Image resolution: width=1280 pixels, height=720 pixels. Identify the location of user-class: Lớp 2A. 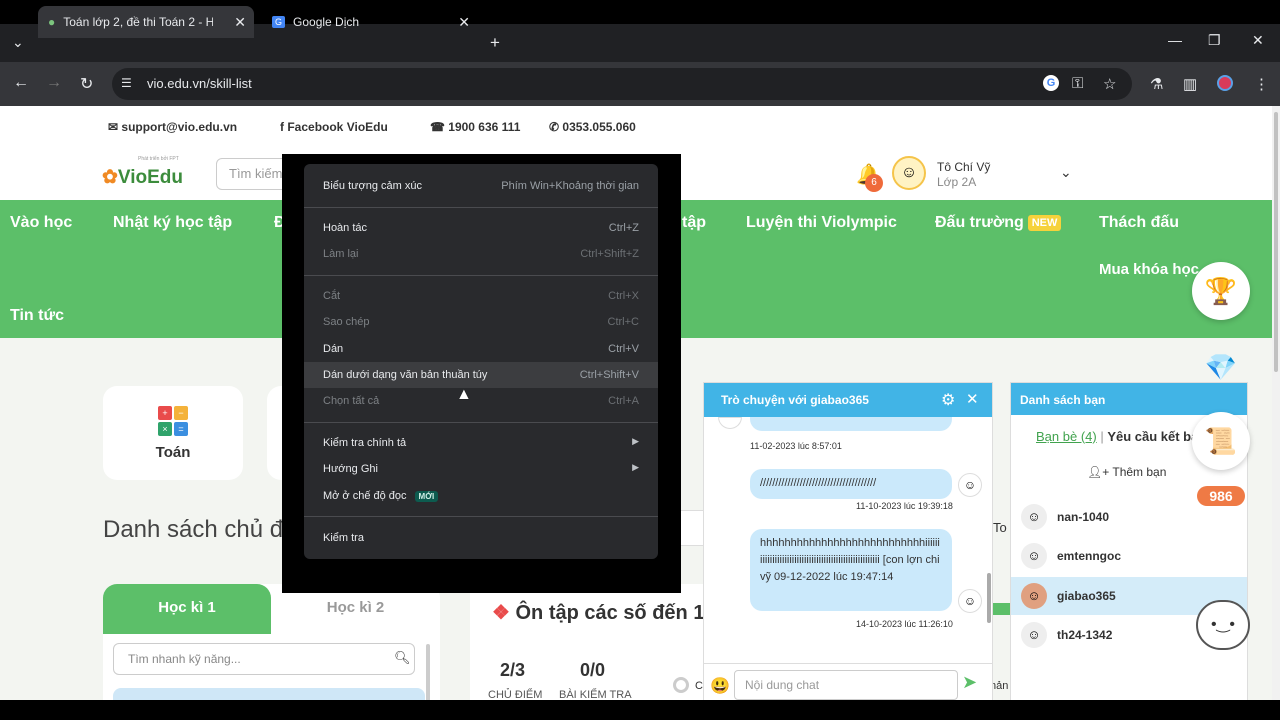
(957, 182).